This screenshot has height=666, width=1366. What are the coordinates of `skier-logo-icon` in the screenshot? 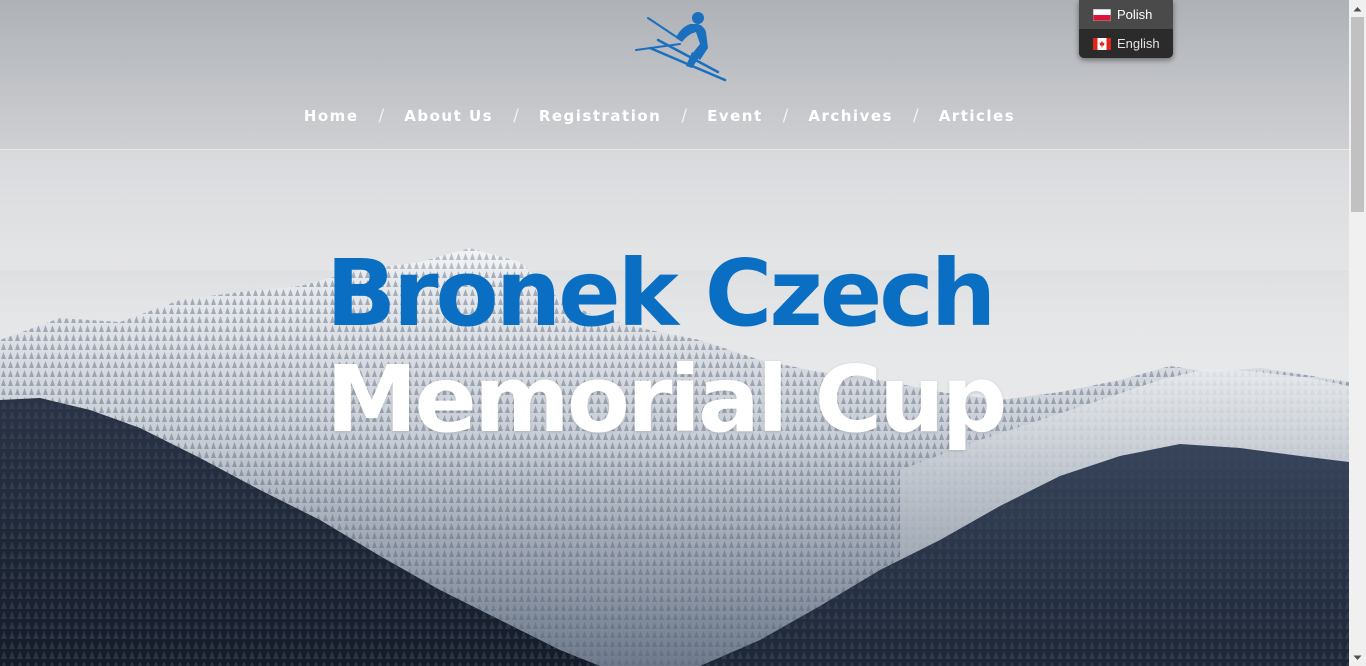 It's located at (680, 47).